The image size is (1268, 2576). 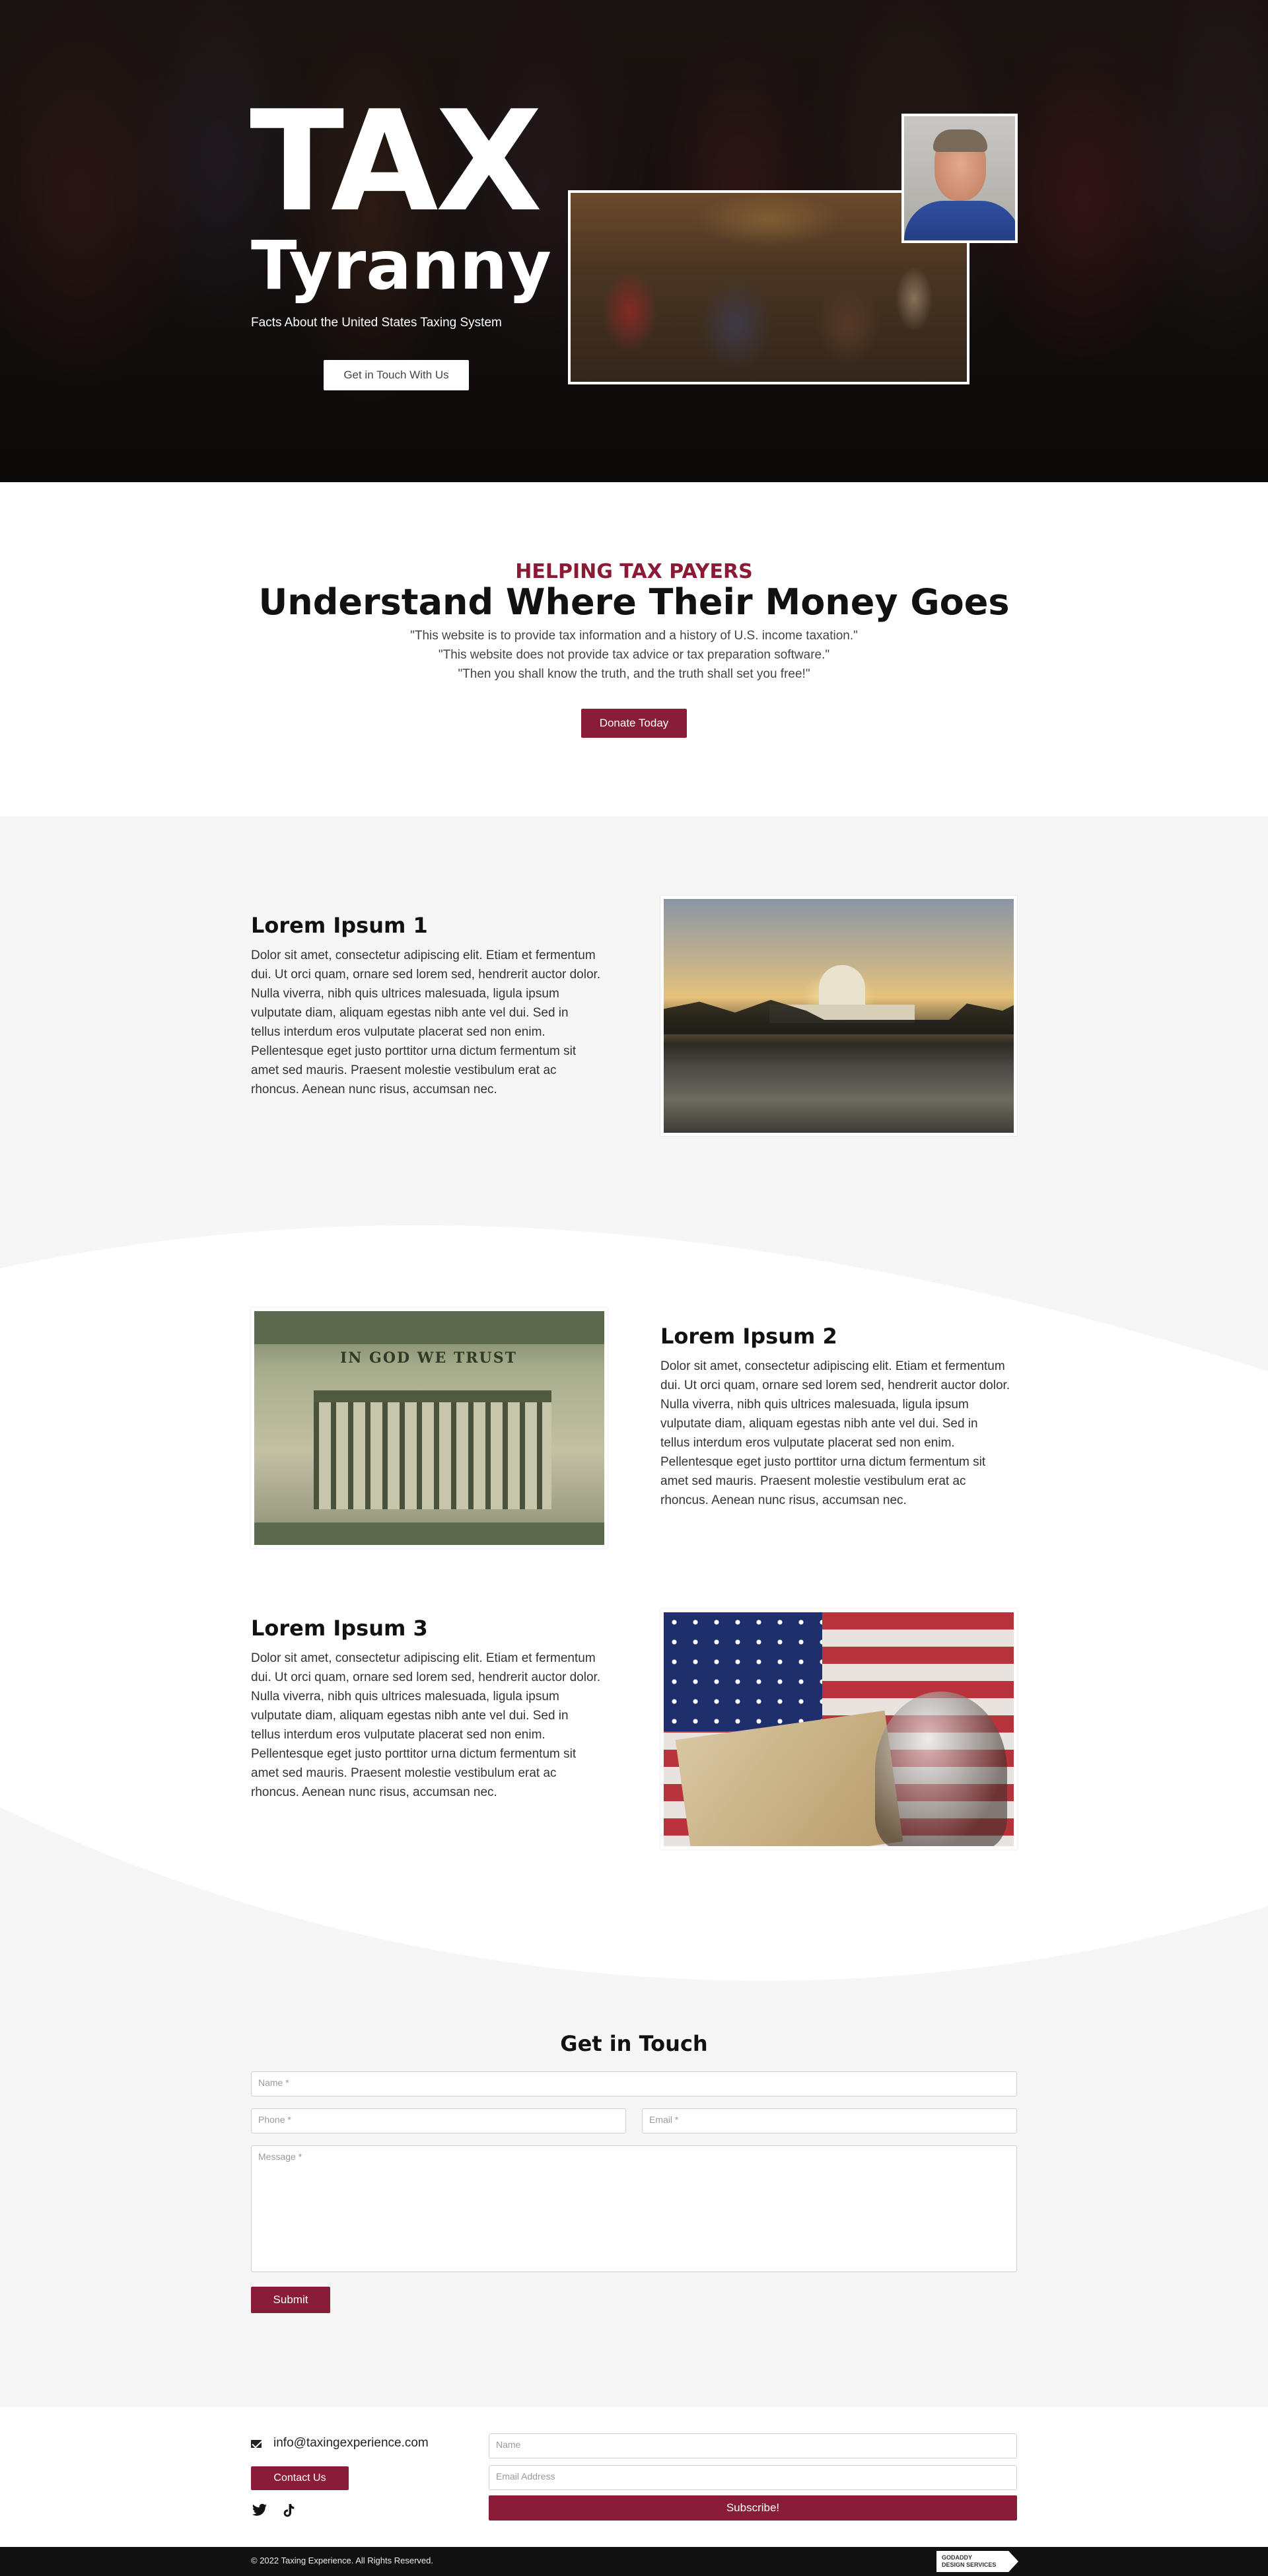 I want to click on treasury-building, so click(x=432, y=1450).